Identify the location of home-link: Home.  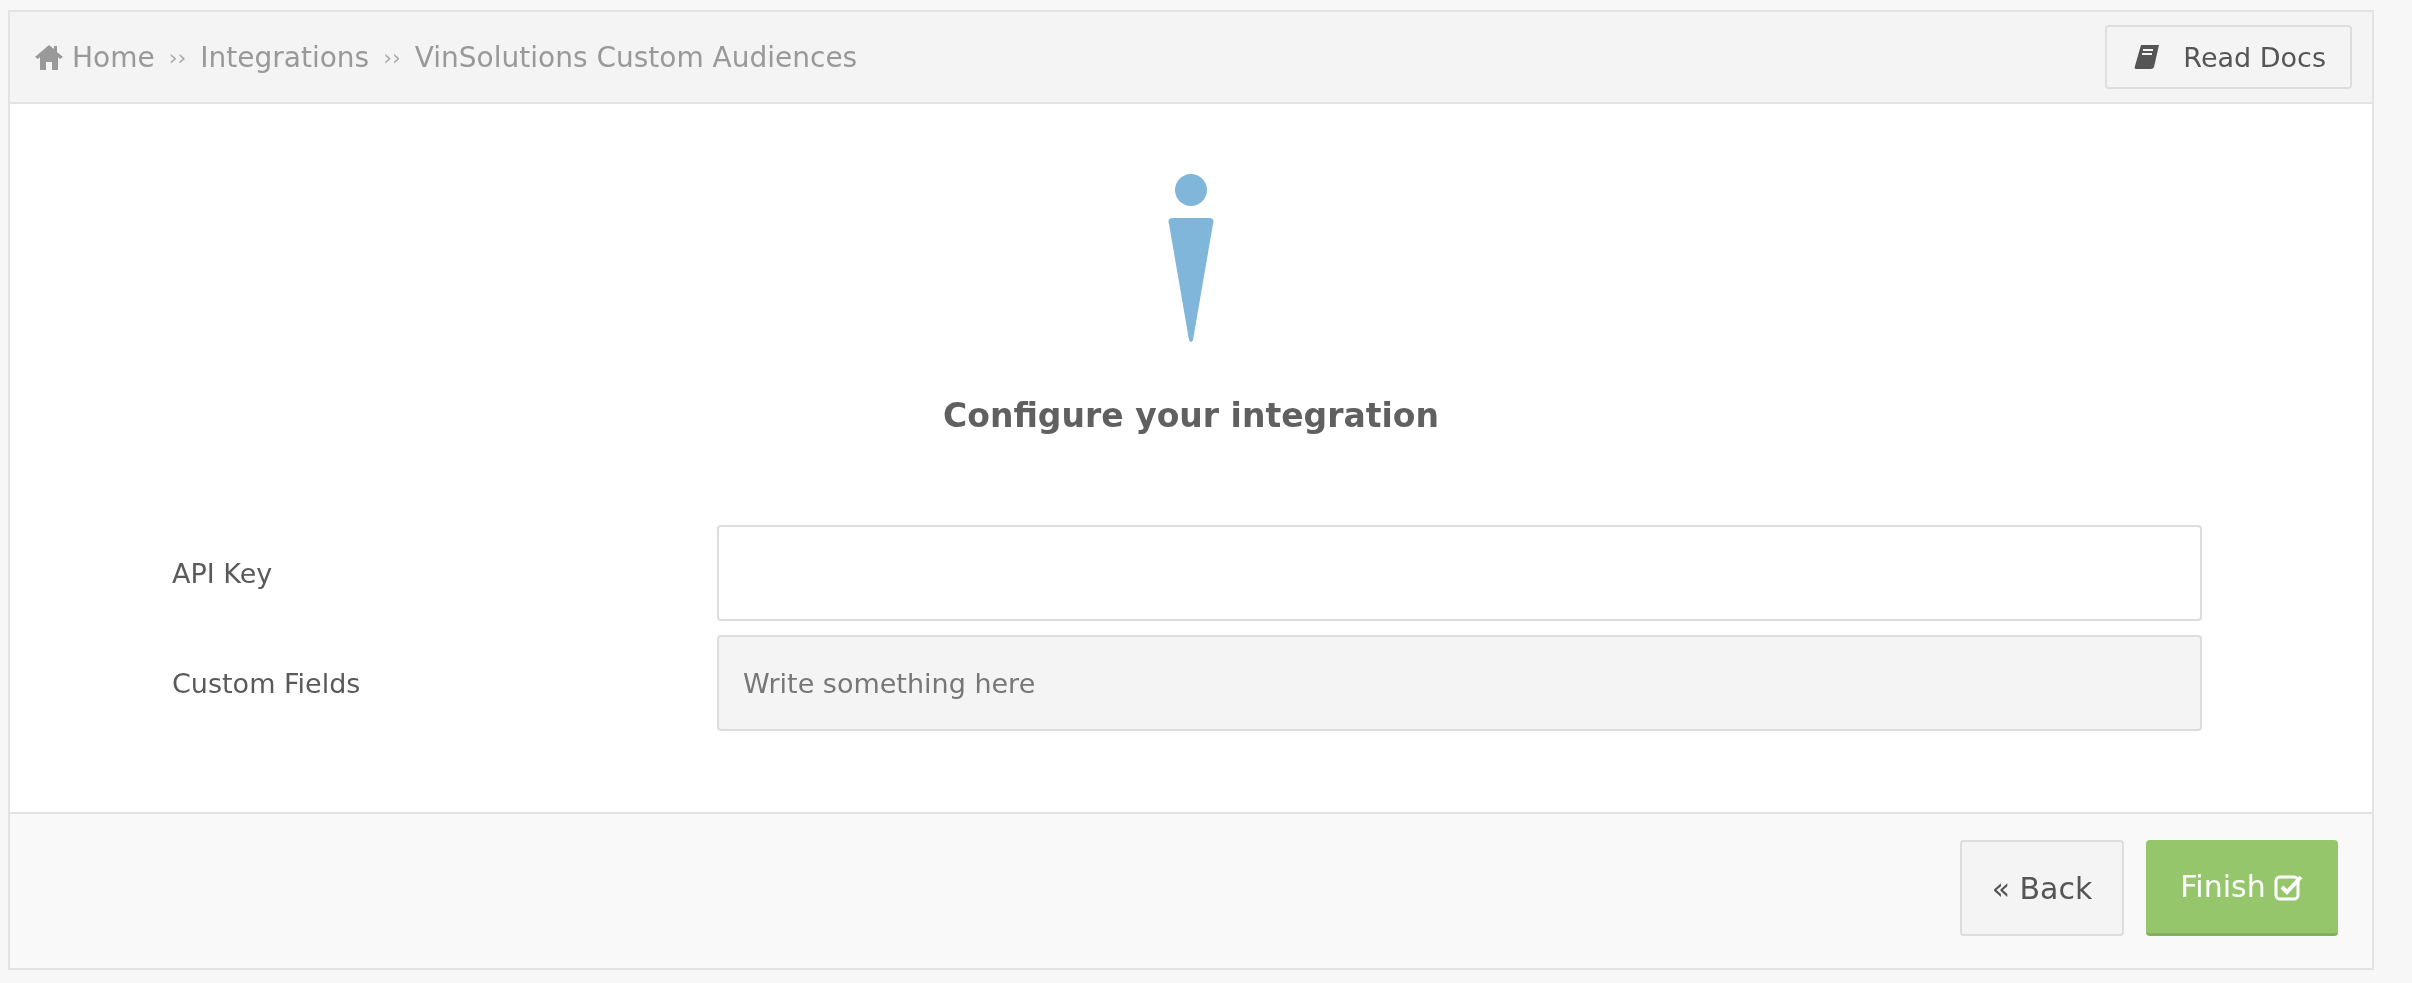
(94, 57).